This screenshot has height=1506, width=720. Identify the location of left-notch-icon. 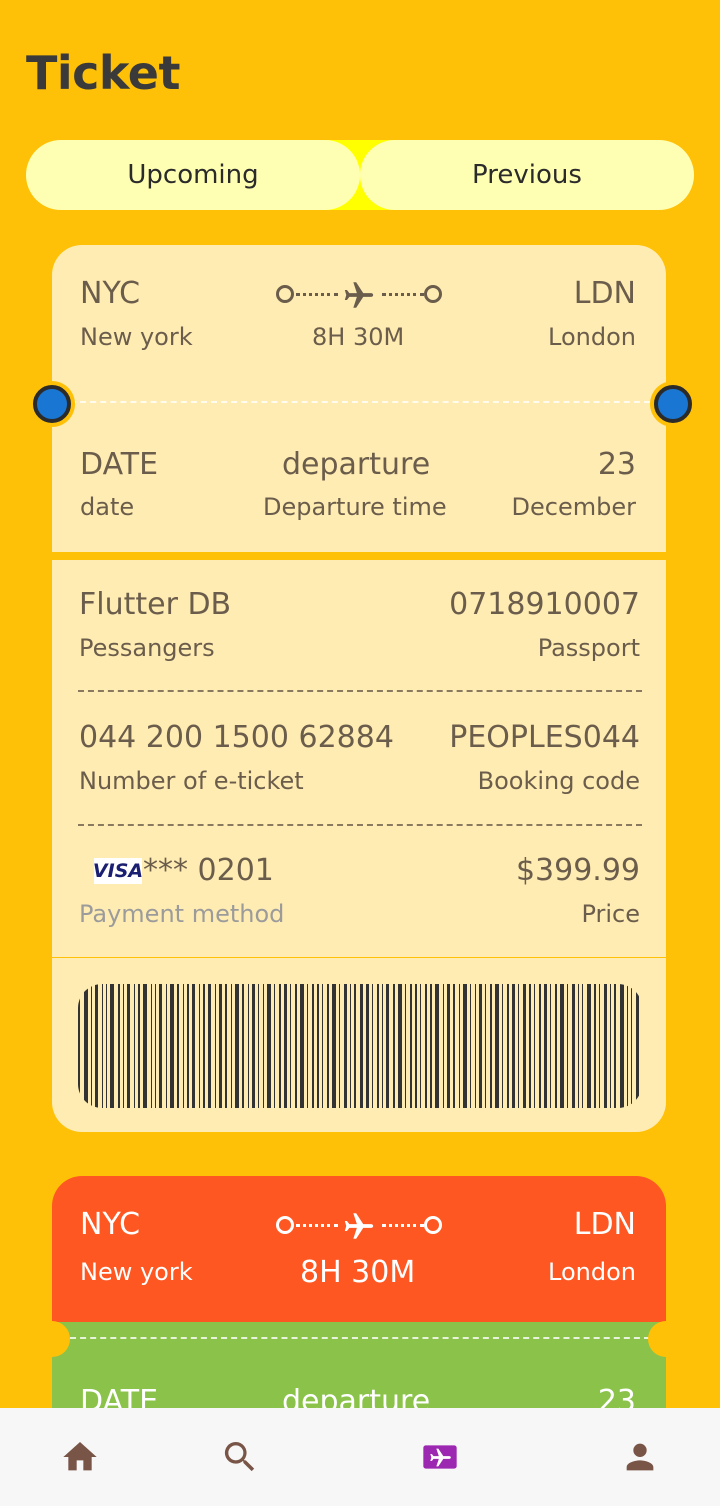
(52, 404).